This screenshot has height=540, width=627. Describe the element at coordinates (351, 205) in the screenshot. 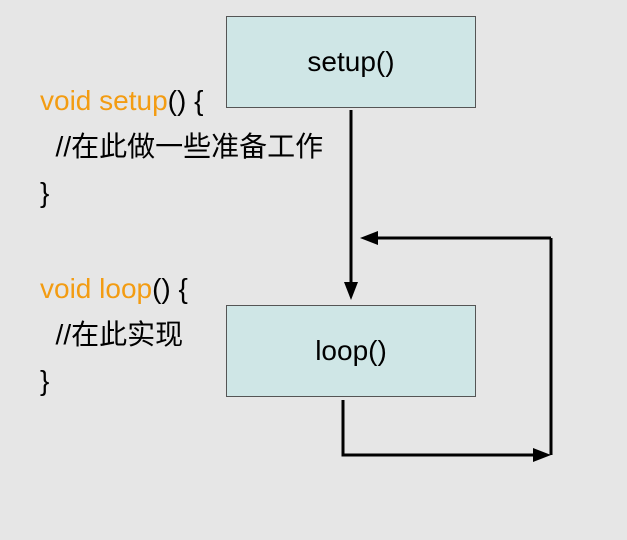

I see `setup-to-loop-arrow` at that location.